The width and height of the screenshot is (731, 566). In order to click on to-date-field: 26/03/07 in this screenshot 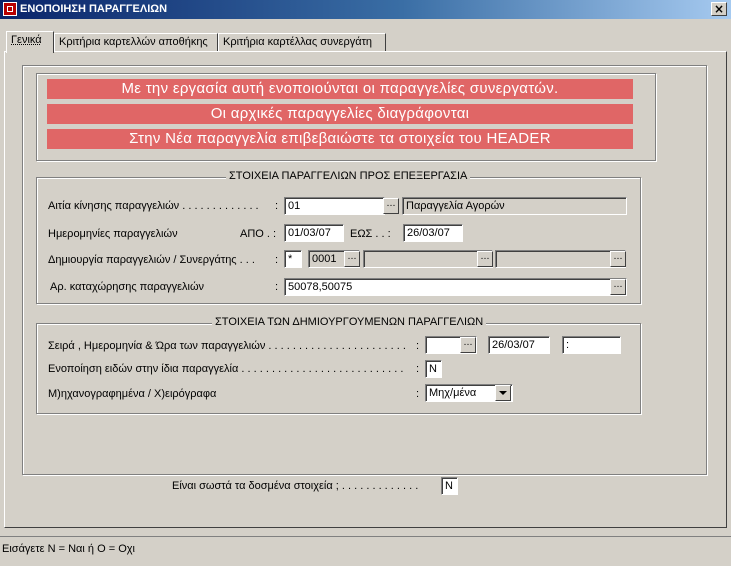, I will do `click(433, 233)`.